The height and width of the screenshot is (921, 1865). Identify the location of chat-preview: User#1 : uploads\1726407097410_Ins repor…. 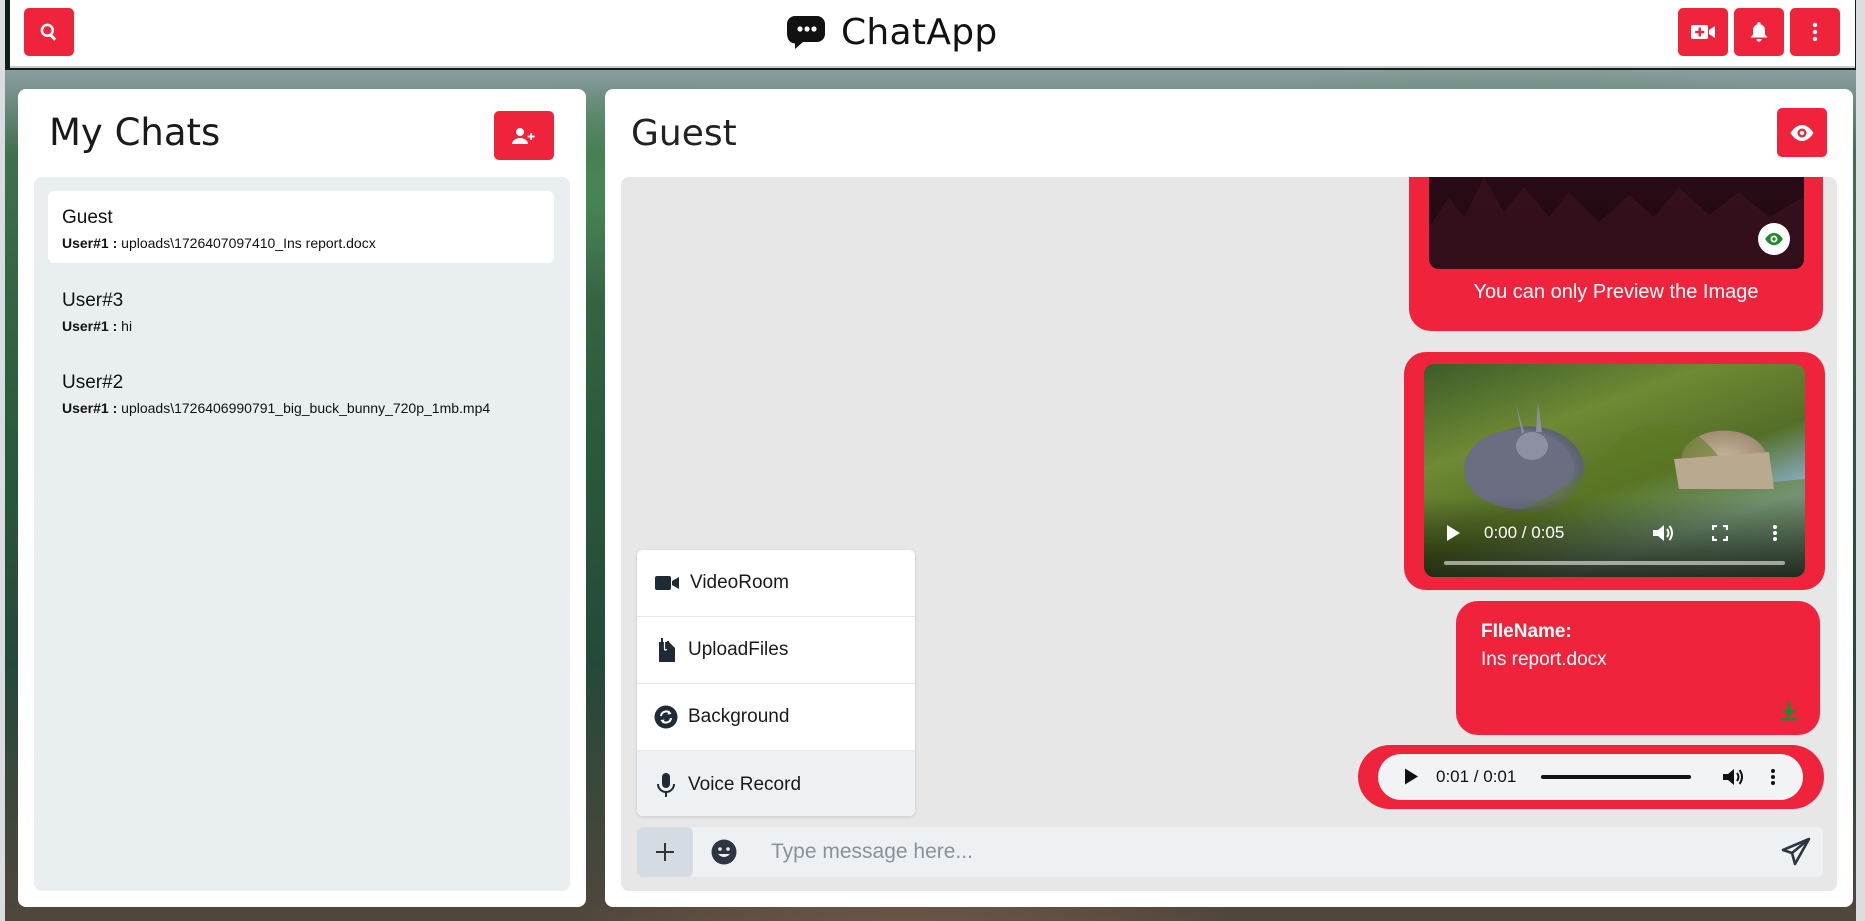
(308, 243).